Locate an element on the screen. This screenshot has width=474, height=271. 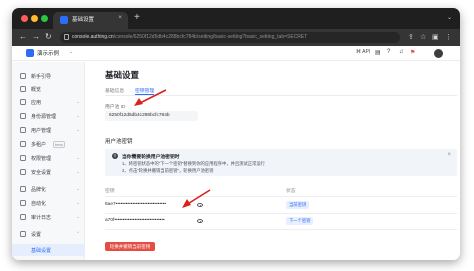
pool-id-label: 用户池 ID is located at coordinates (115, 107).